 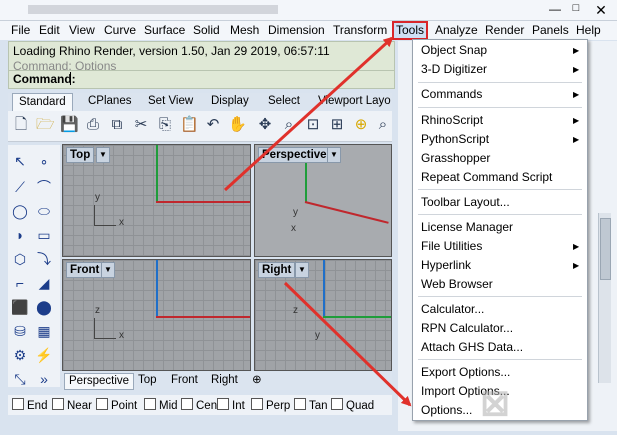 I want to click on menu-surface: Surface, so click(x=164, y=30).